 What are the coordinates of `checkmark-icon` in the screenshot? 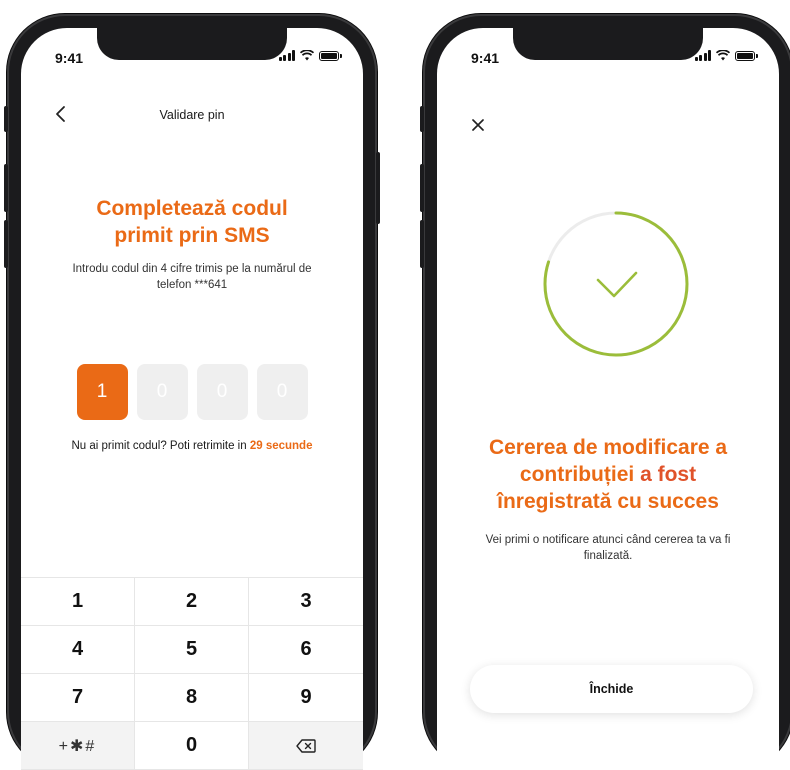 It's located at (617, 284).